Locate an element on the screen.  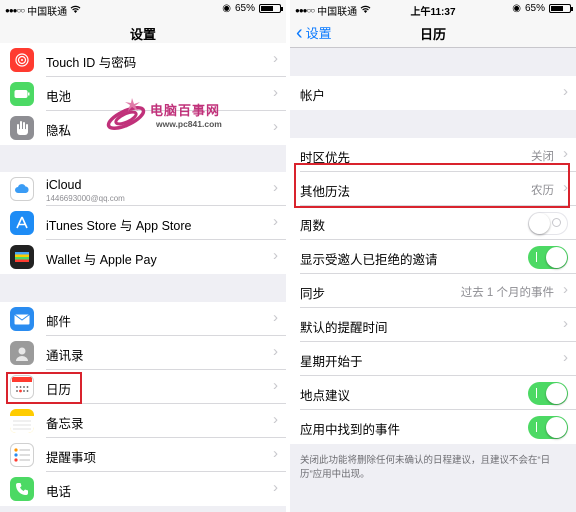
calendar-setting-location: 地点建议 is located at coordinates (433, 393).